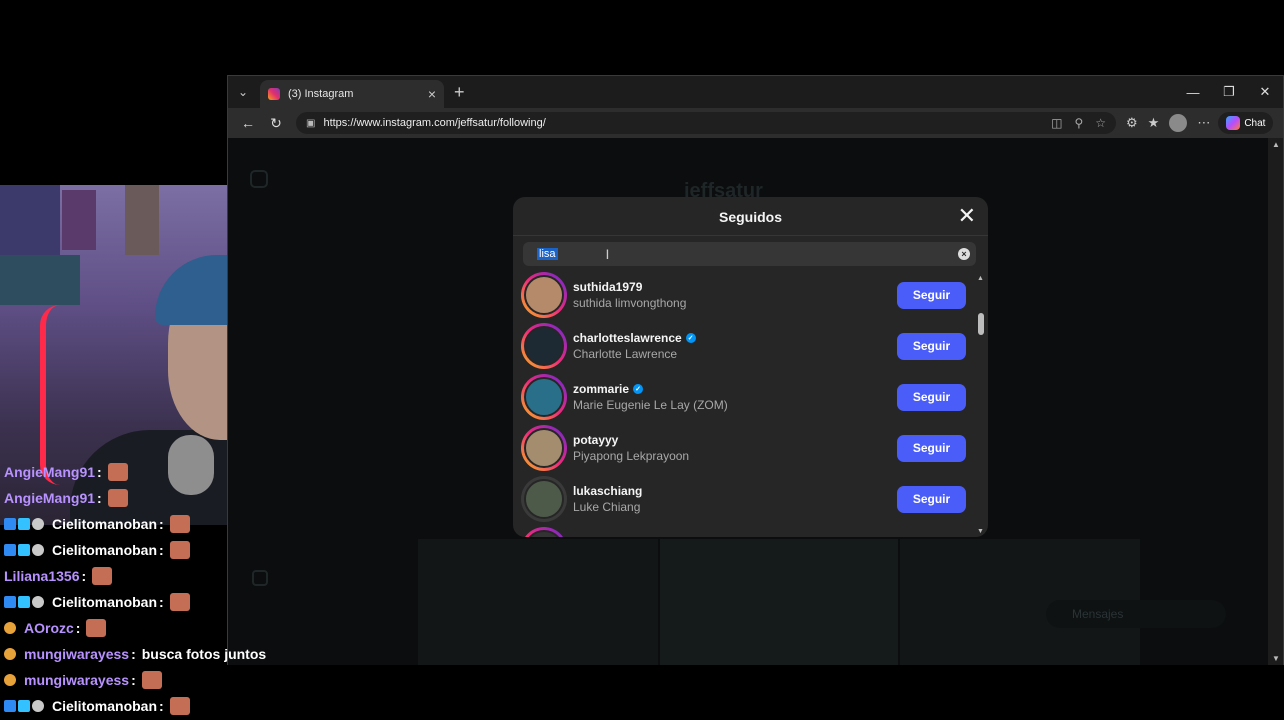 The width and height of the screenshot is (1284, 720). I want to click on chat-label: Chat, so click(1255, 123).